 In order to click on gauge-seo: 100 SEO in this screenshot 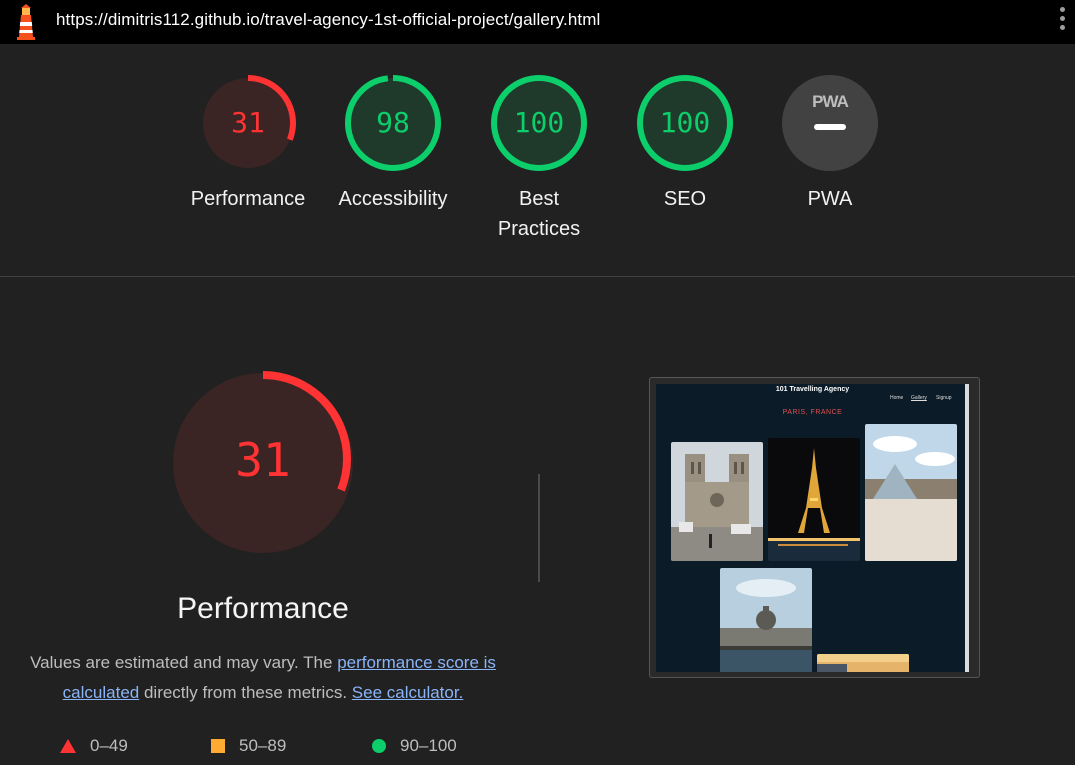, I will do `click(685, 144)`.